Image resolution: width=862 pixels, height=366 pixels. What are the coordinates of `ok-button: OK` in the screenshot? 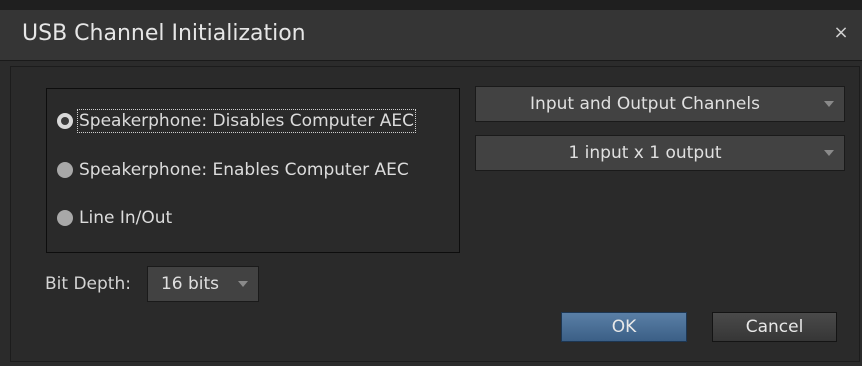 It's located at (624, 327).